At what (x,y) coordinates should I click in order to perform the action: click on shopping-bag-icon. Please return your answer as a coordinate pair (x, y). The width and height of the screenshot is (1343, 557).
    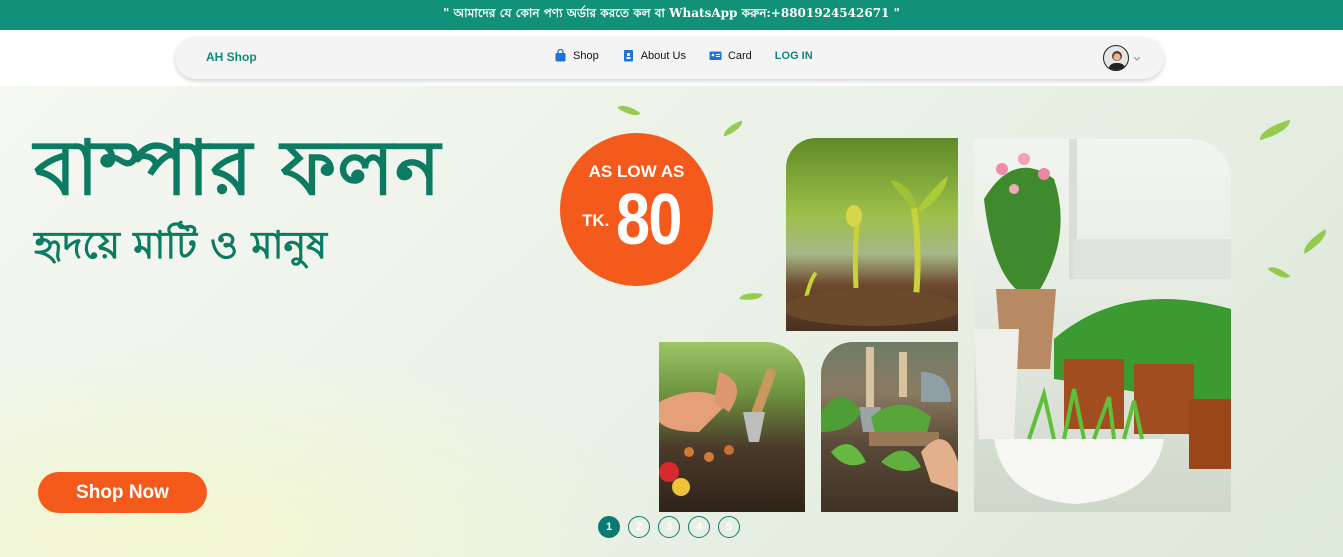
    Looking at the image, I should click on (560, 55).